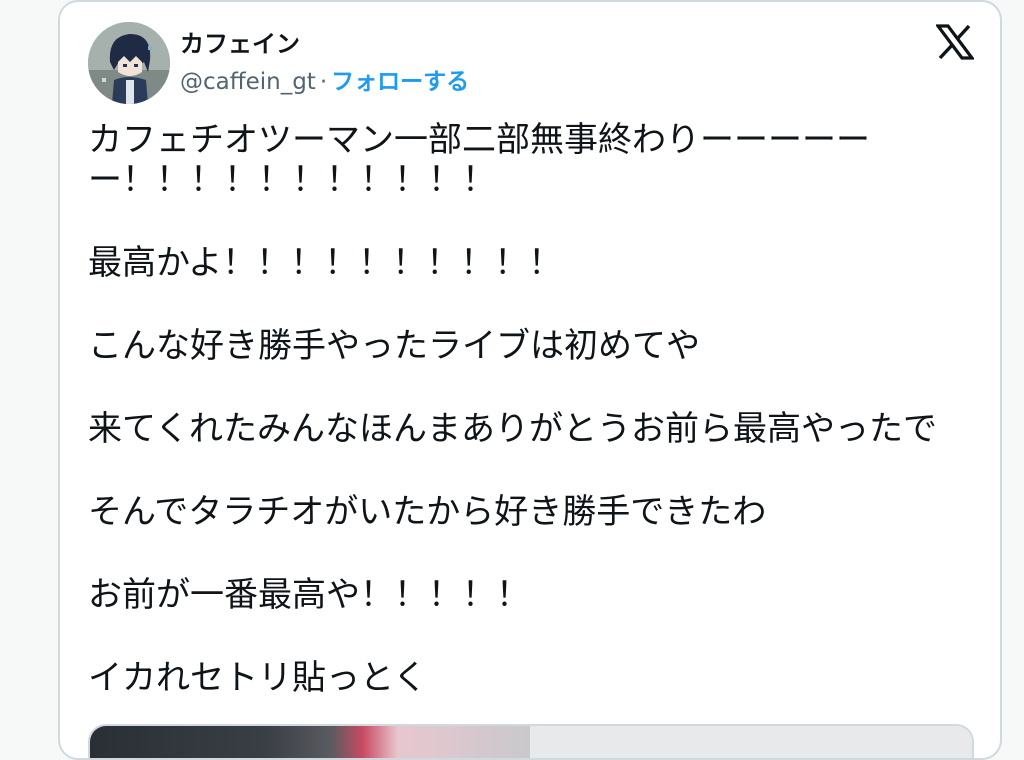 This screenshot has height=760, width=1024. I want to click on follow-button: フォローする, so click(400, 82).